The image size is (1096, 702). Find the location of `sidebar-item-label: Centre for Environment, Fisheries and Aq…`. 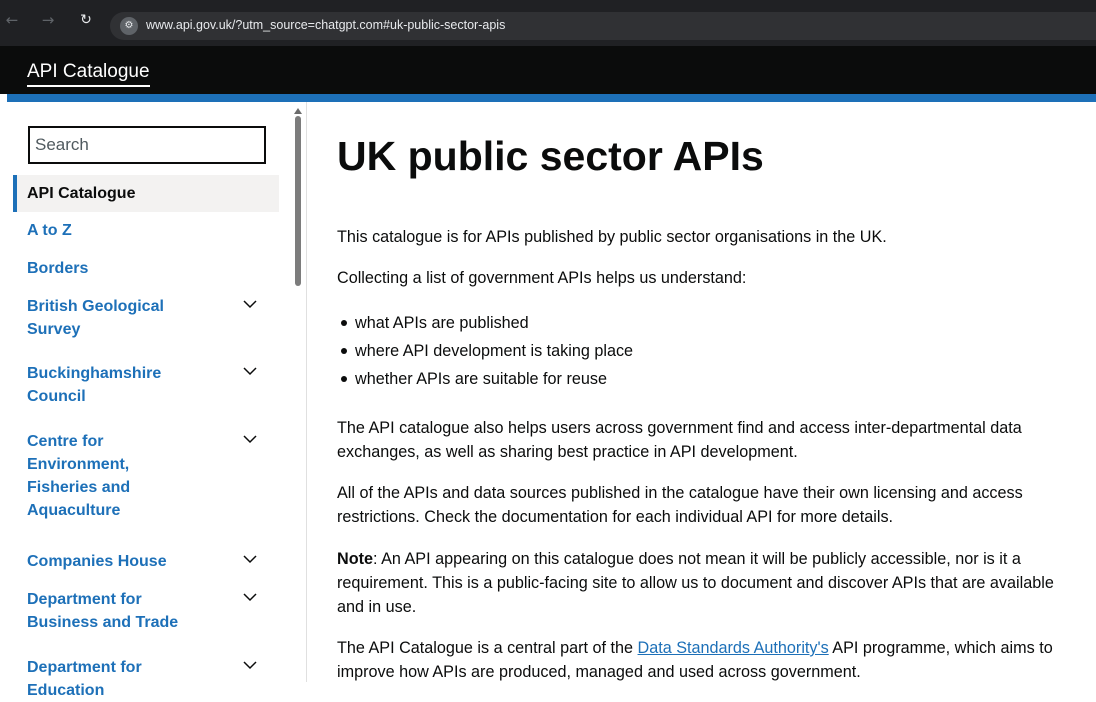

sidebar-item-label: Centre for Environment, Fisheries and Aq… is located at coordinates (112, 476).